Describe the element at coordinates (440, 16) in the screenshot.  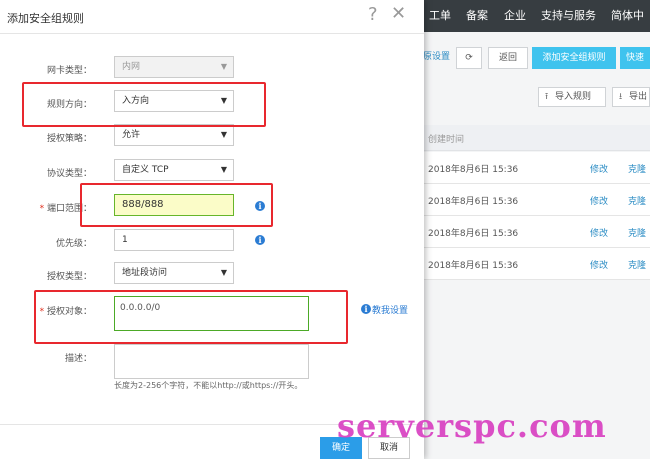
I see `nav-item-ticket: 工单` at that location.